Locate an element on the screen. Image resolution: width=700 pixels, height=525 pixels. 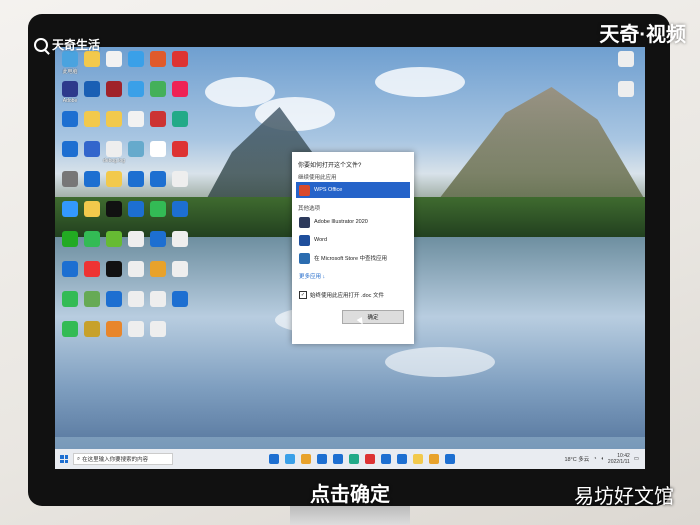
desktop-icon: debug.log is located at coordinates (114, 152).